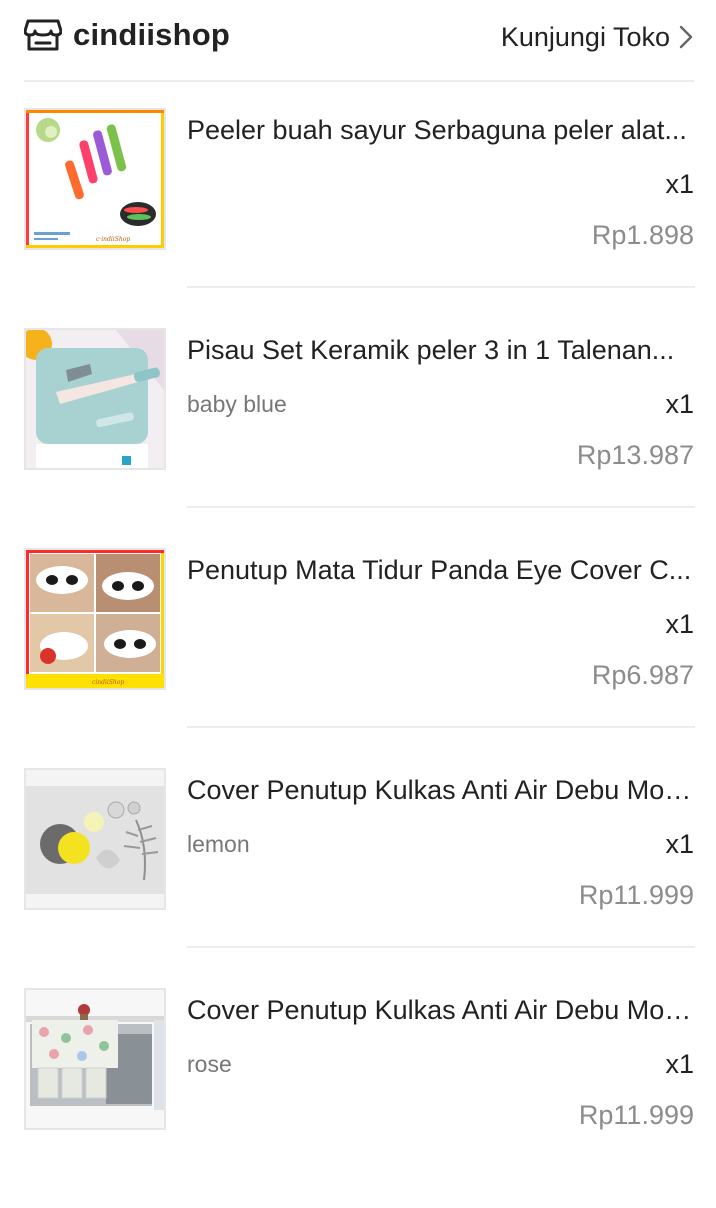 The width and height of the screenshot is (716, 1208). I want to click on peeler-product-image: c·indiiShop, so click(95, 179).